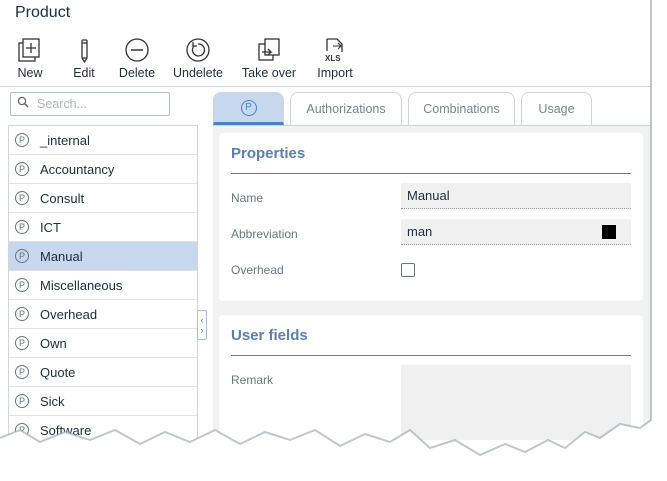 Image resolution: width=667 pixels, height=481 pixels. I want to click on delete-button-label: Delete, so click(137, 73).